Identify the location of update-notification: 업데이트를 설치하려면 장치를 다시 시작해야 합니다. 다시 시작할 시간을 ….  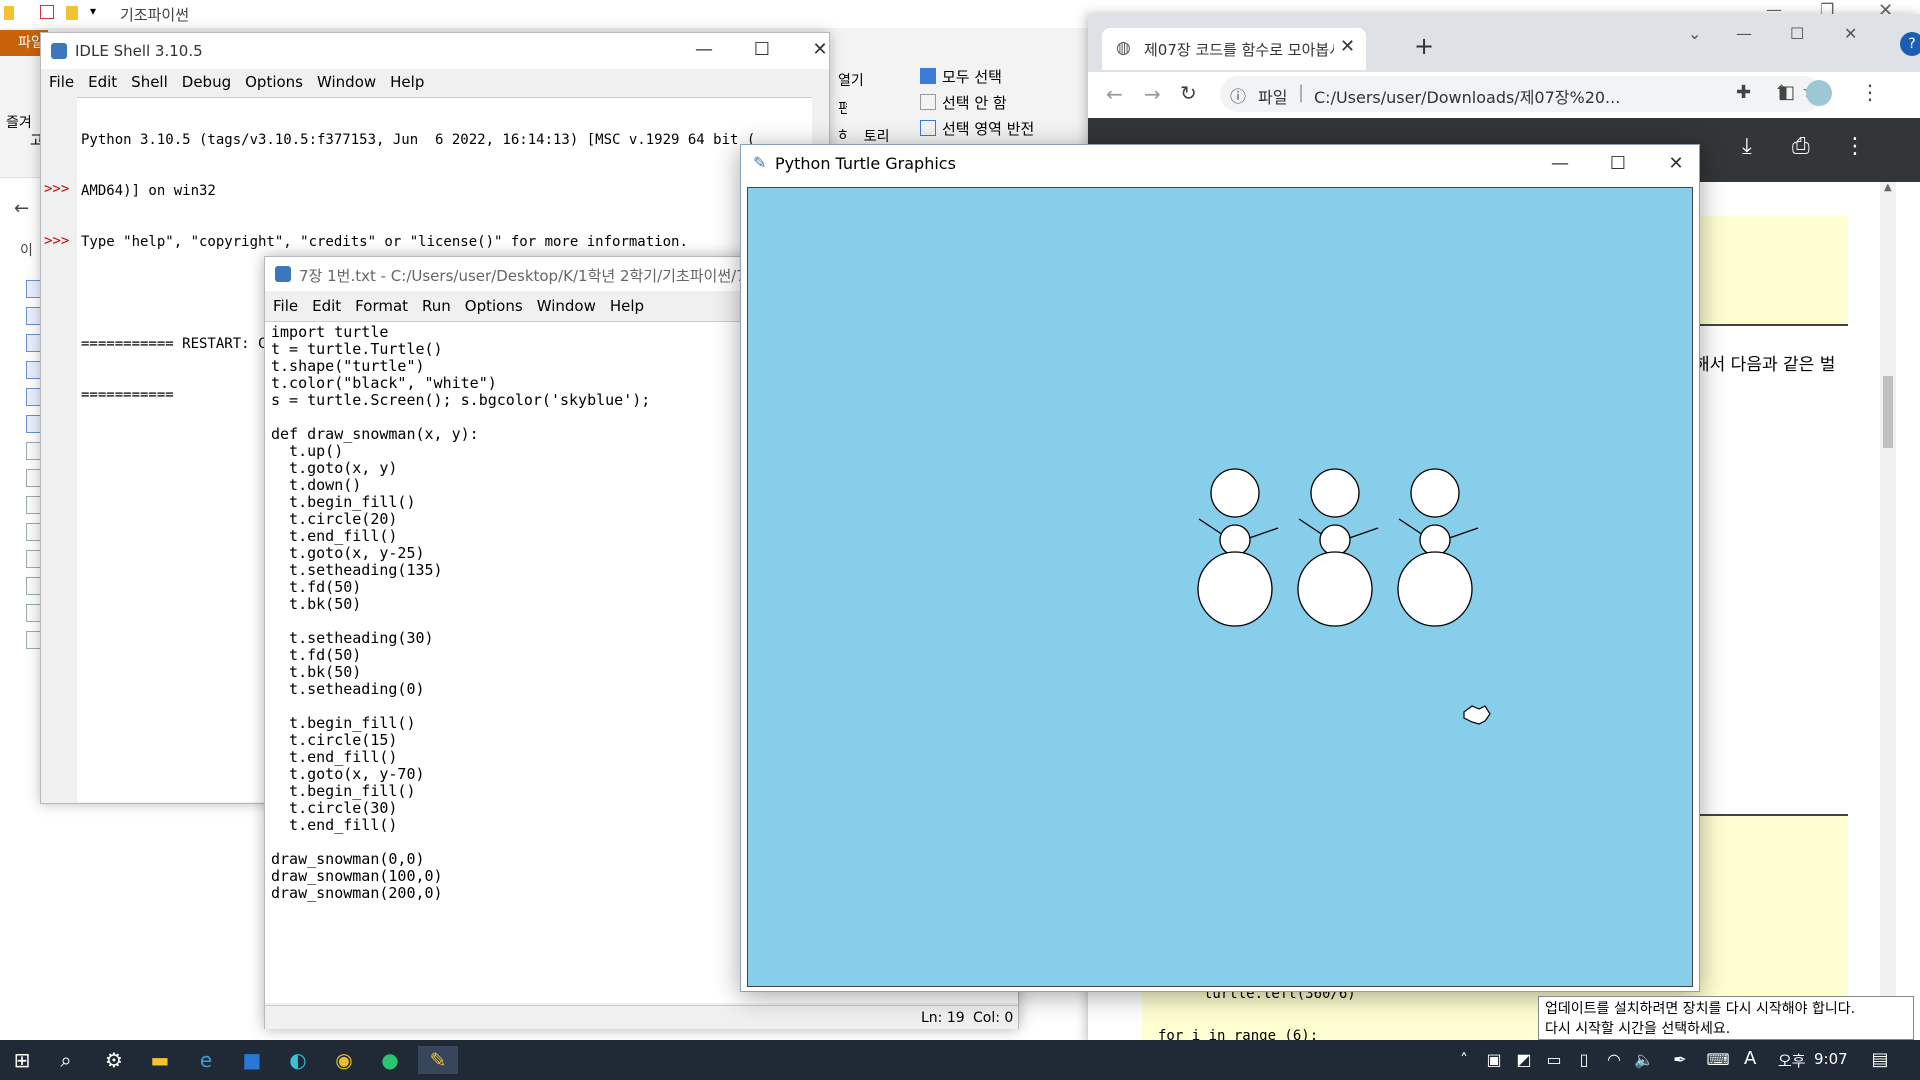
(1726, 1018).